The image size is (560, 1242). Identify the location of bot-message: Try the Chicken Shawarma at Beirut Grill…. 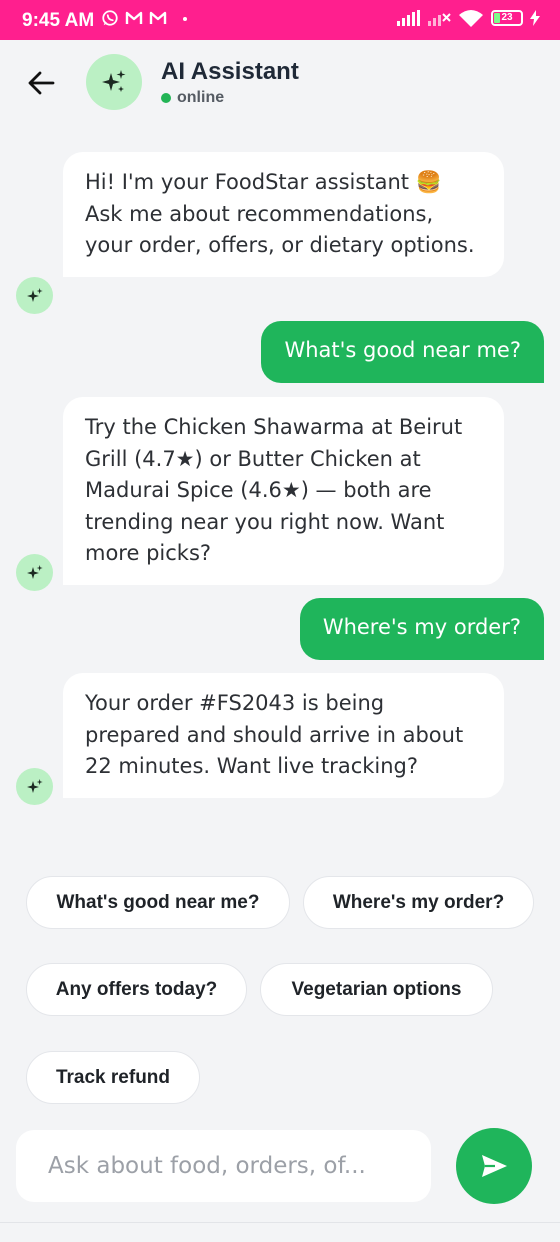
(283, 491).